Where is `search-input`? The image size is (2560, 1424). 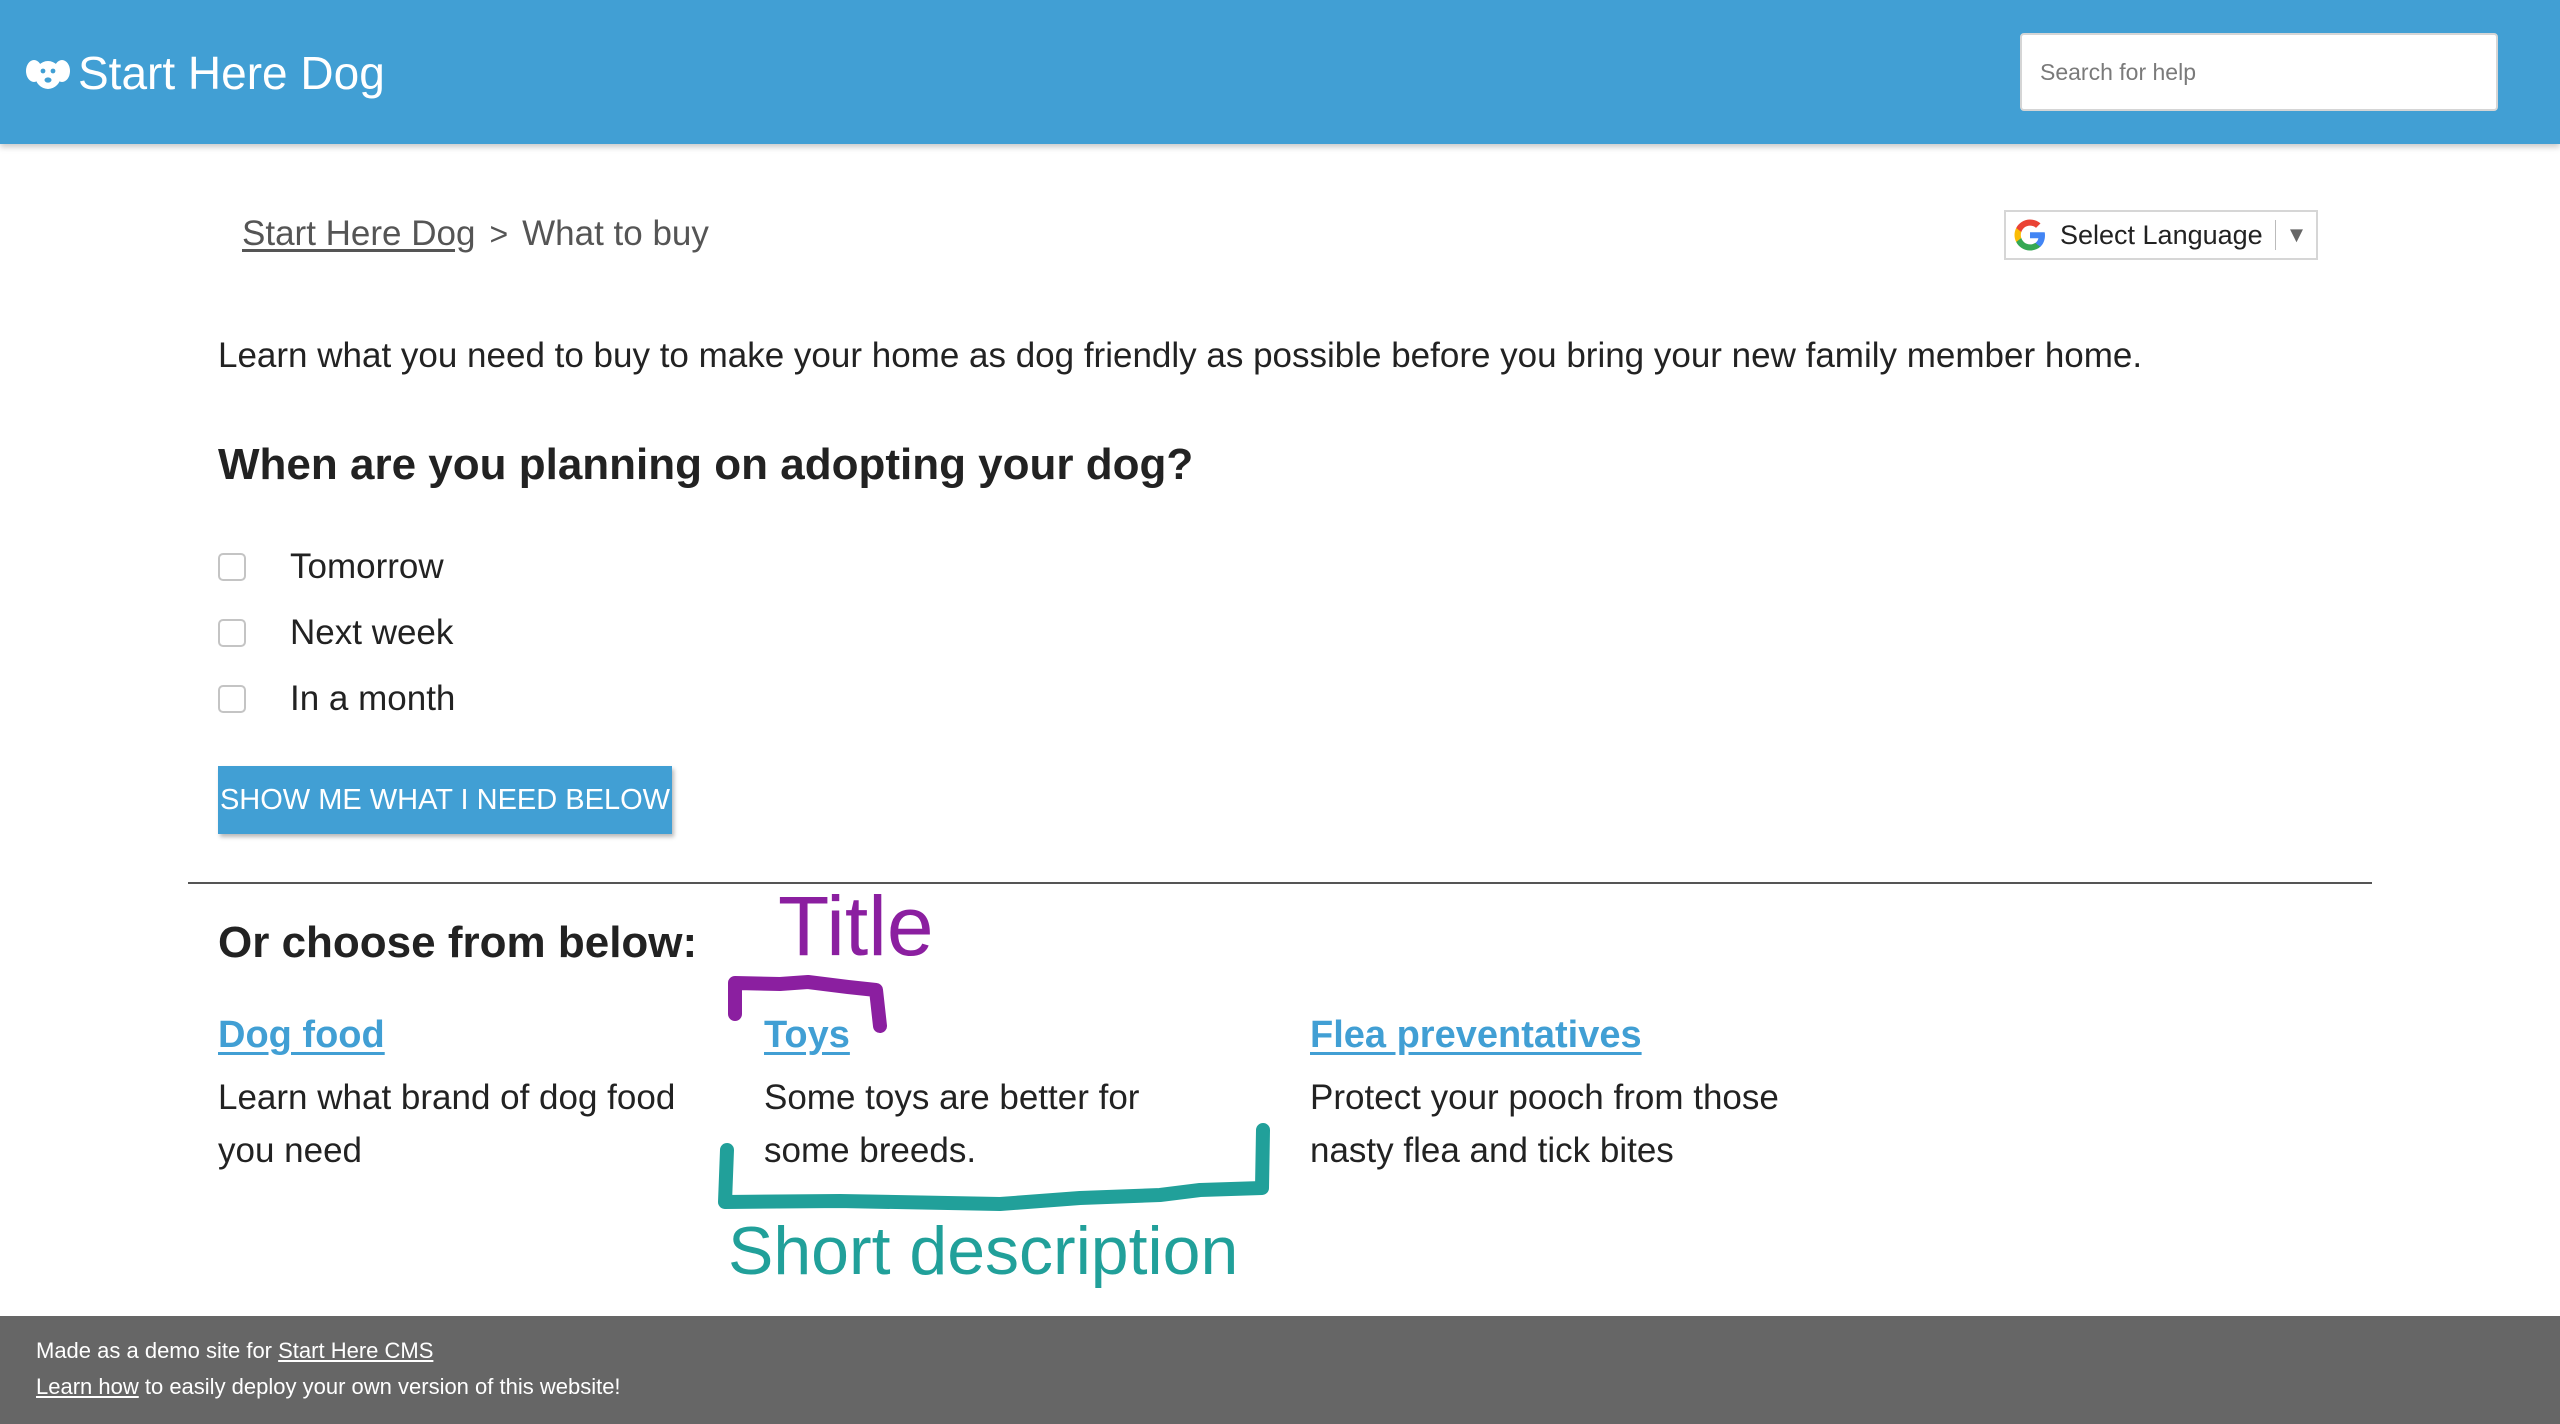
search-input is located at coordinates (2259, 72).